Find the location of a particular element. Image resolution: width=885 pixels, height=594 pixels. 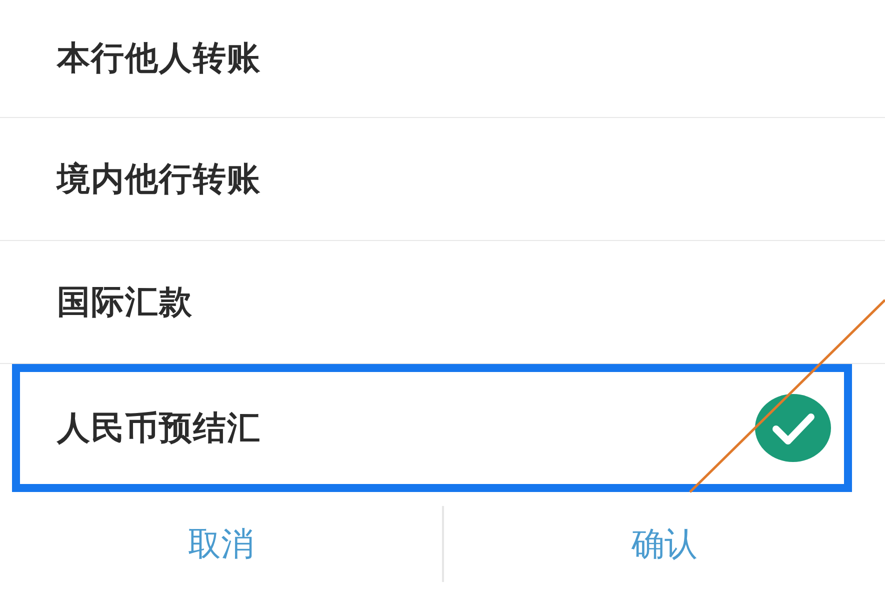

option-label: 境内他行转账 is located at coordinates (159, 179).